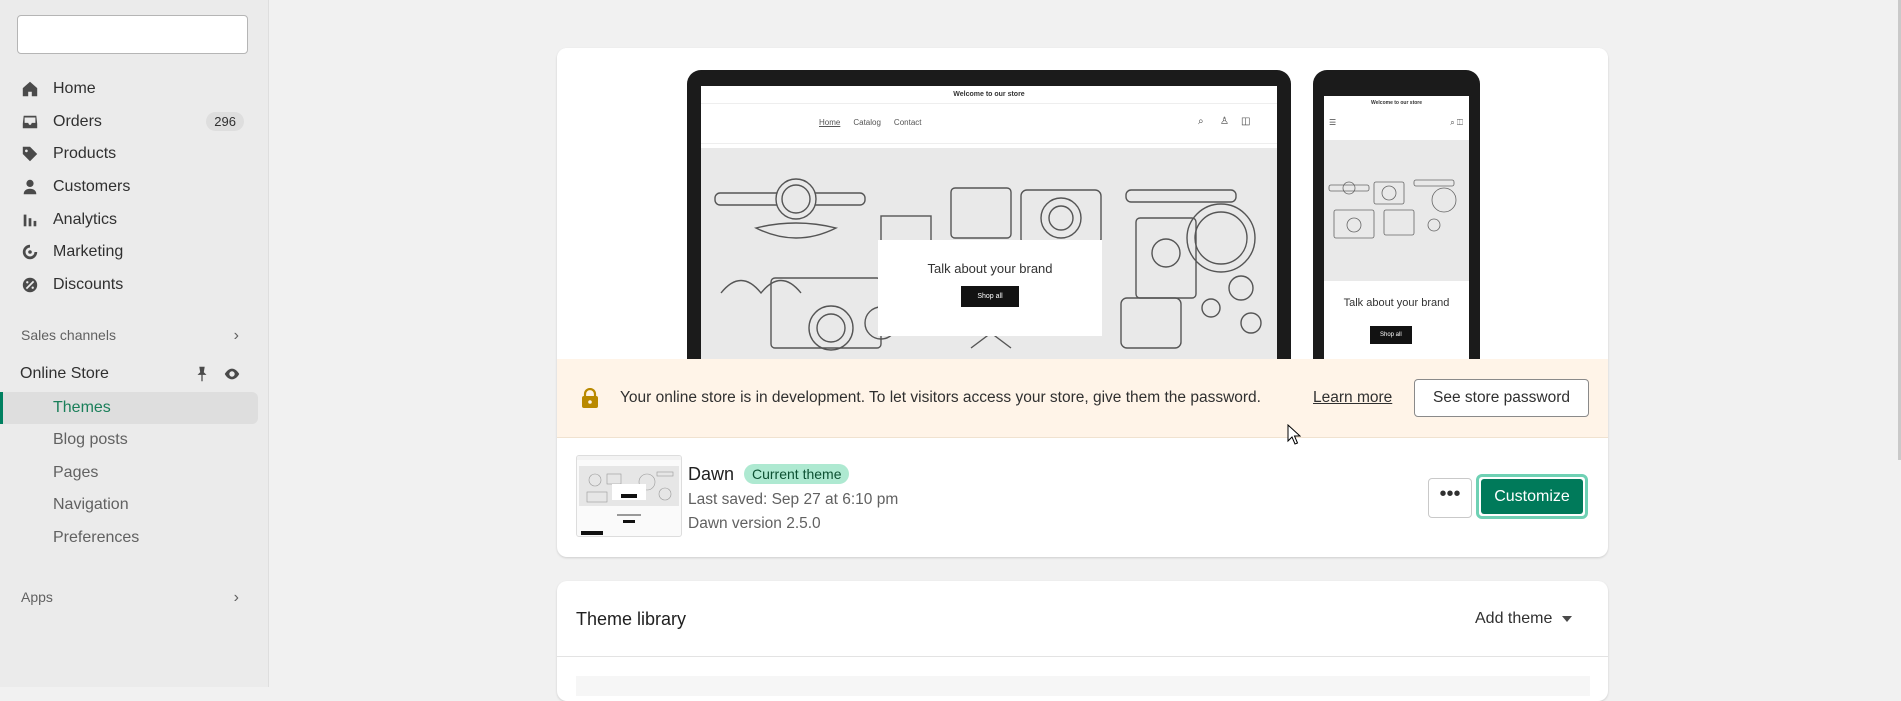 This screenshot has height=701, width=1901. What do you see at coordinates (1294, 434) in the screenshot?
I see `cursor-icon` at bounding box center [1294, 434].